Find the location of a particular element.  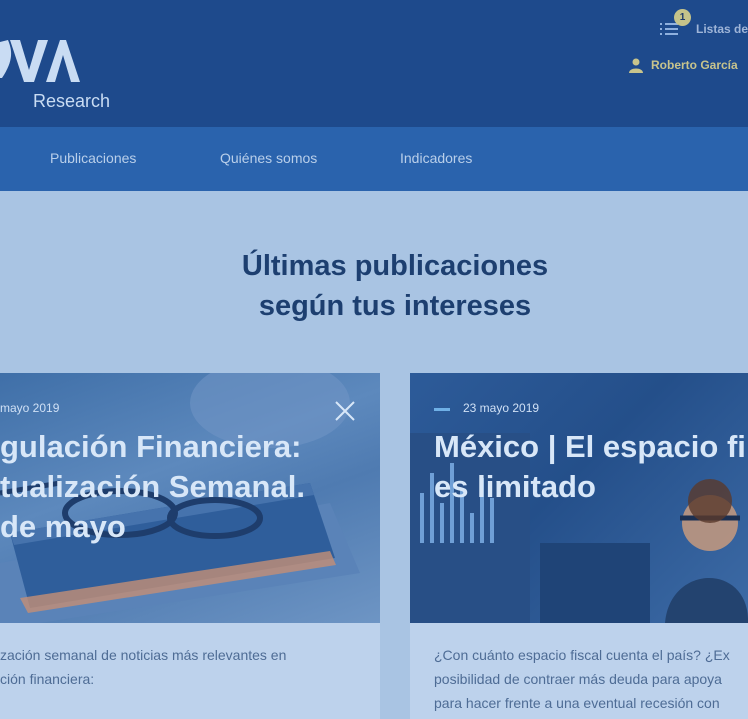

nav-item-quienes-somos: Quiénes somos is located at coordinates (268, 158).